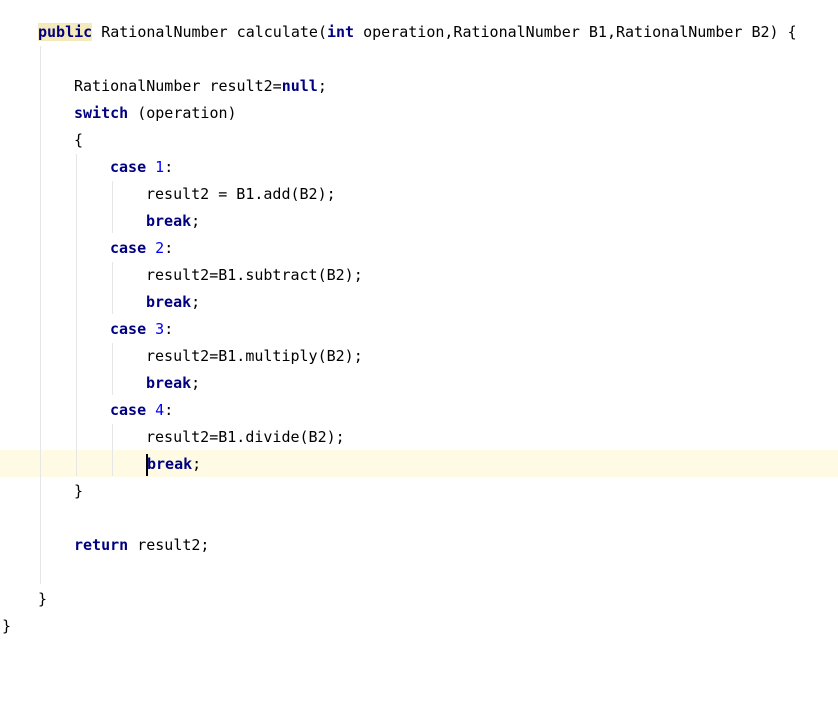 The width and height of the screenshot is (838, 715). I want to click on code-line-case-4: case 4:, so click(141, 410).